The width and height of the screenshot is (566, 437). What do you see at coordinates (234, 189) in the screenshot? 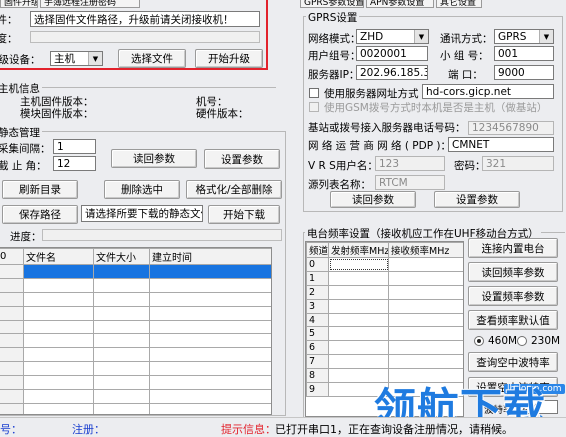
I see `format-delete-all-button: 格式化/全部删除` at bounding box center [234, 189].